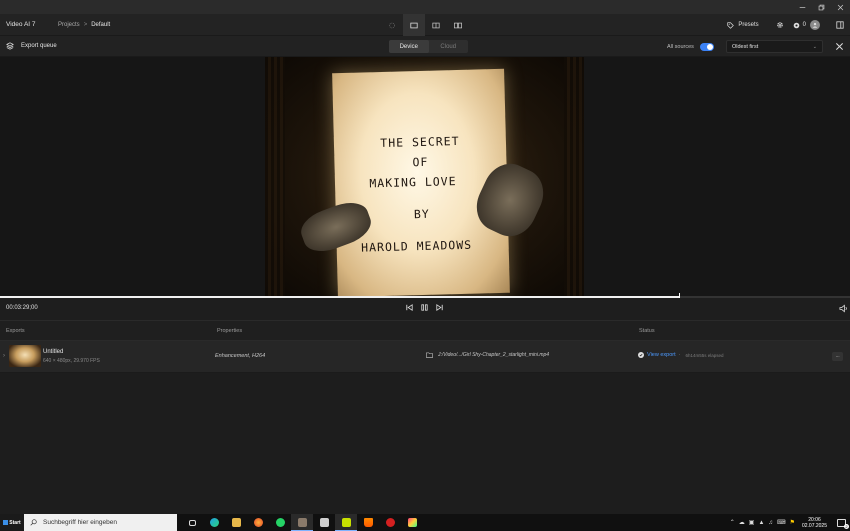  What do you see at coordinates (15, 331) in the screenshot?
I see `column-exports: Exports` at bounding box center [15, 331].